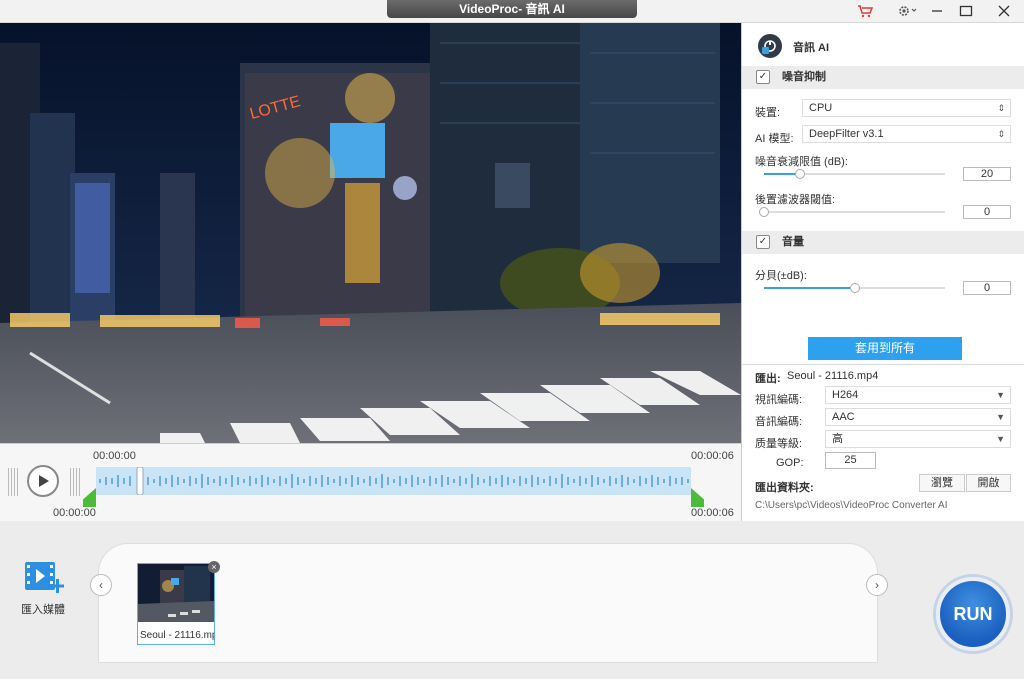  I want to click on trim-end-handle, so click(697, 497).